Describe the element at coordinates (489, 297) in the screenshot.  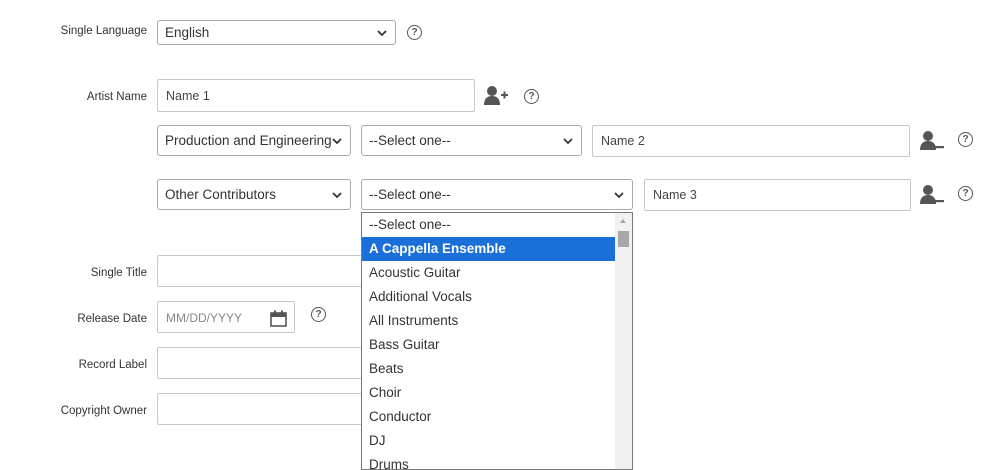
I see `dropdown-option: Additional Vocals` at that location.